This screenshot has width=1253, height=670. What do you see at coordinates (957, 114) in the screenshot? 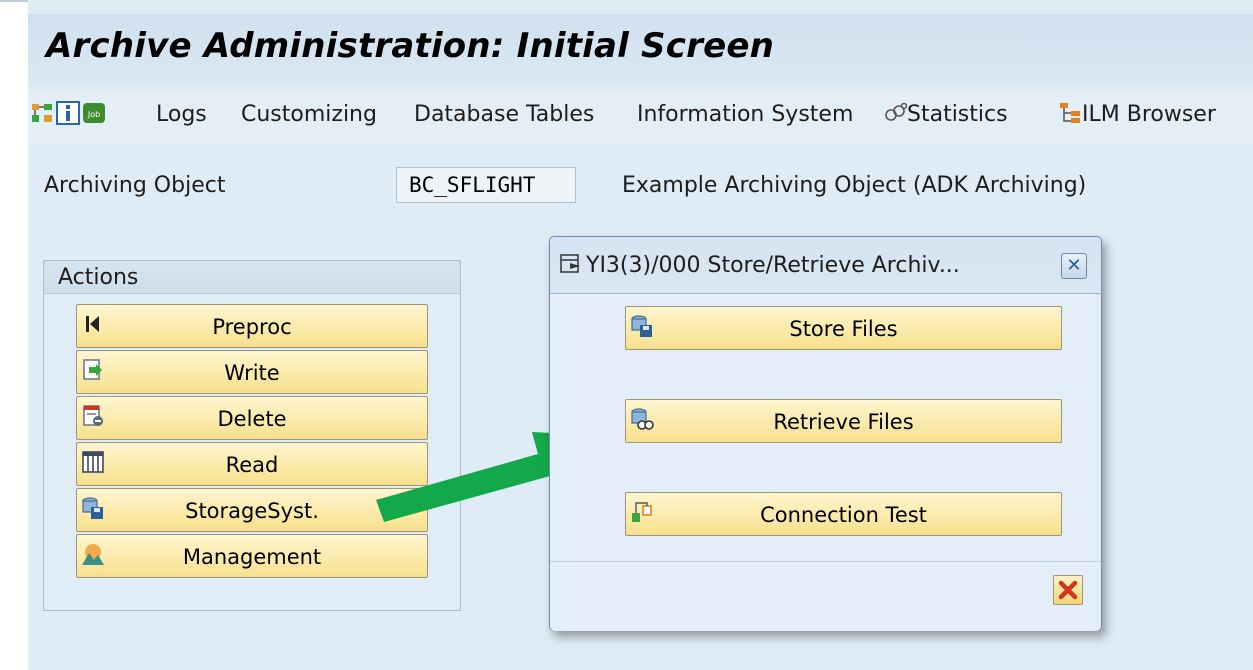
I see `toolbar-statistics: Statistics` at bounding box center [957, 114].